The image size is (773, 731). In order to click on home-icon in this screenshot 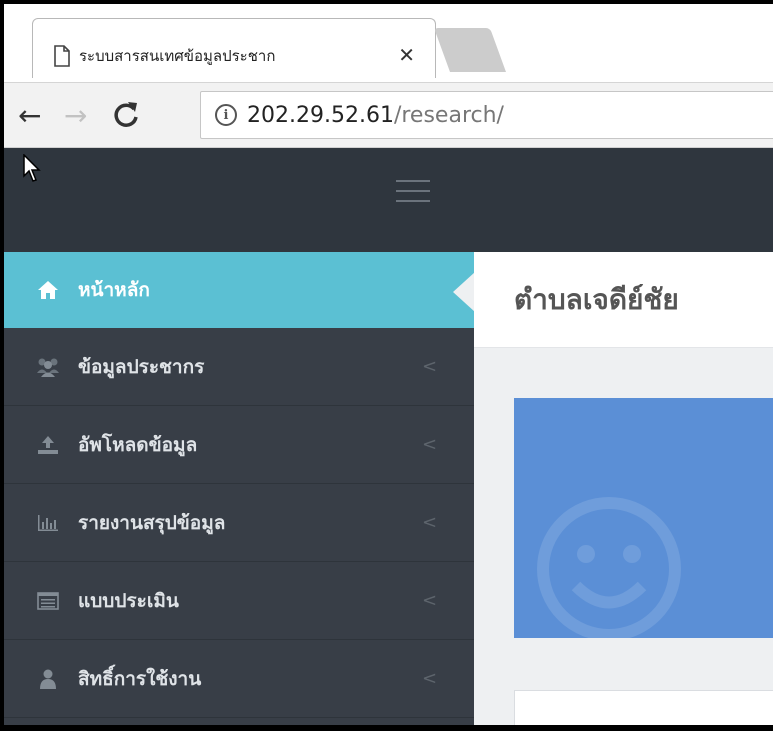, I will do `click(48, 290)`.